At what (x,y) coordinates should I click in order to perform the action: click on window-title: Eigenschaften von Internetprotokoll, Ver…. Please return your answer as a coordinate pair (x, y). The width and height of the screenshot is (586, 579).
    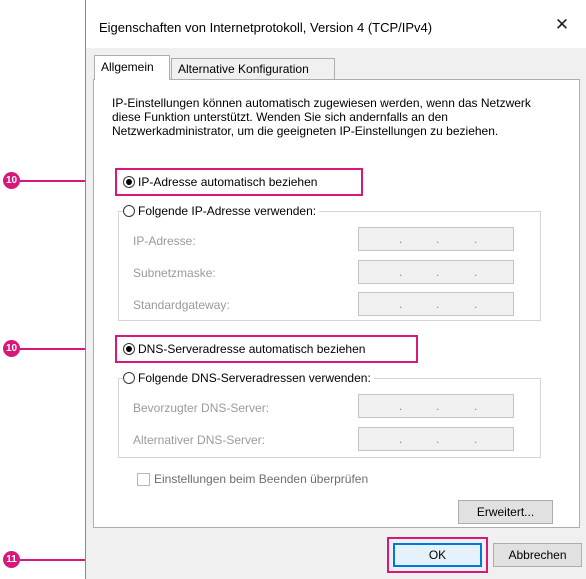
    Looking at the image, I should click on (266, 27).